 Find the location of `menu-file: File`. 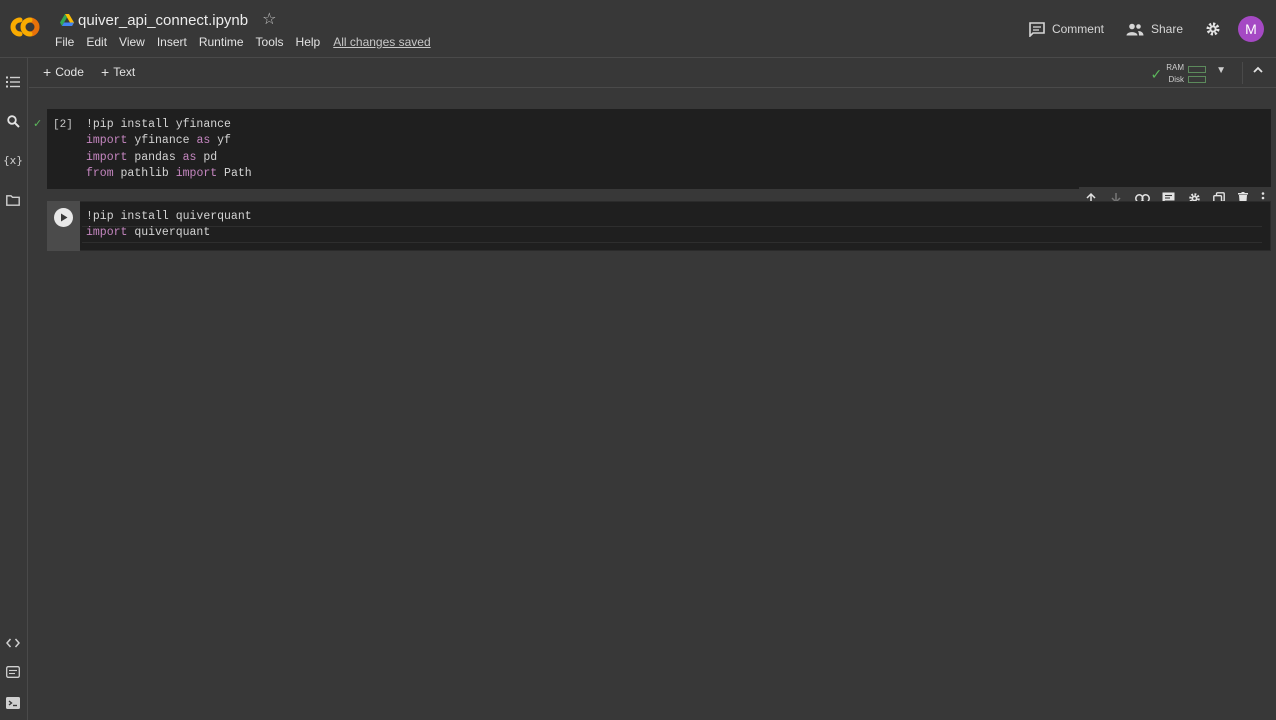

menu-file: File is located at coordinates (64, 42).